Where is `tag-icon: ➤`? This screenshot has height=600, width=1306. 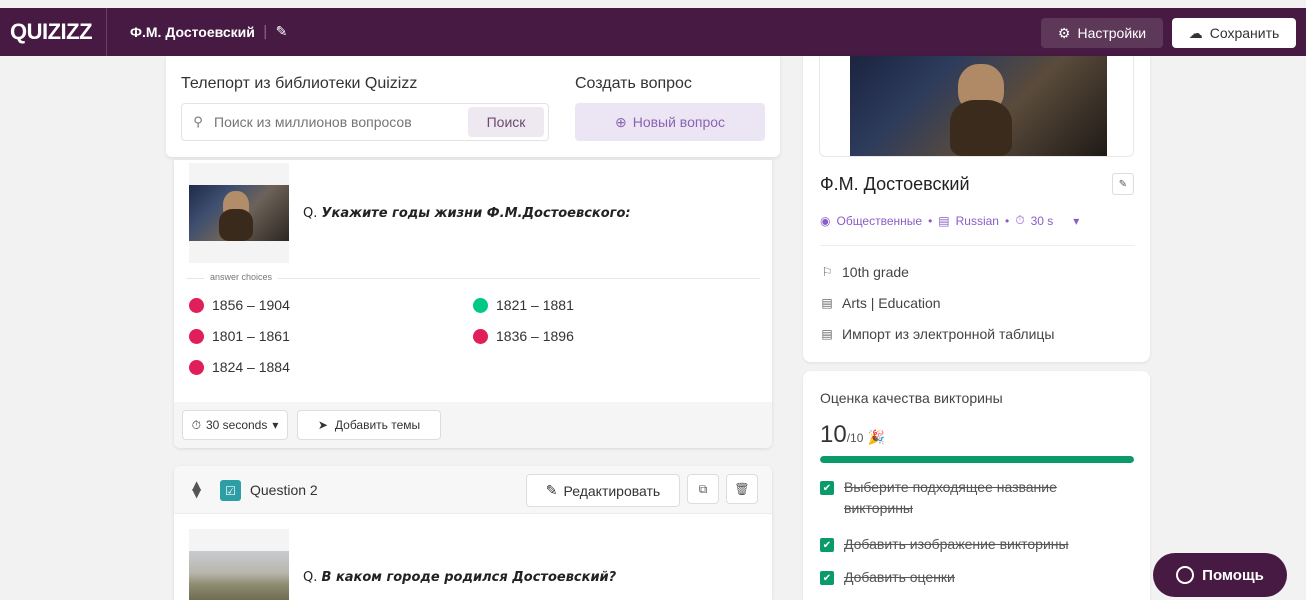 tag-icon: ➤ is located at coordinates (322, 425).